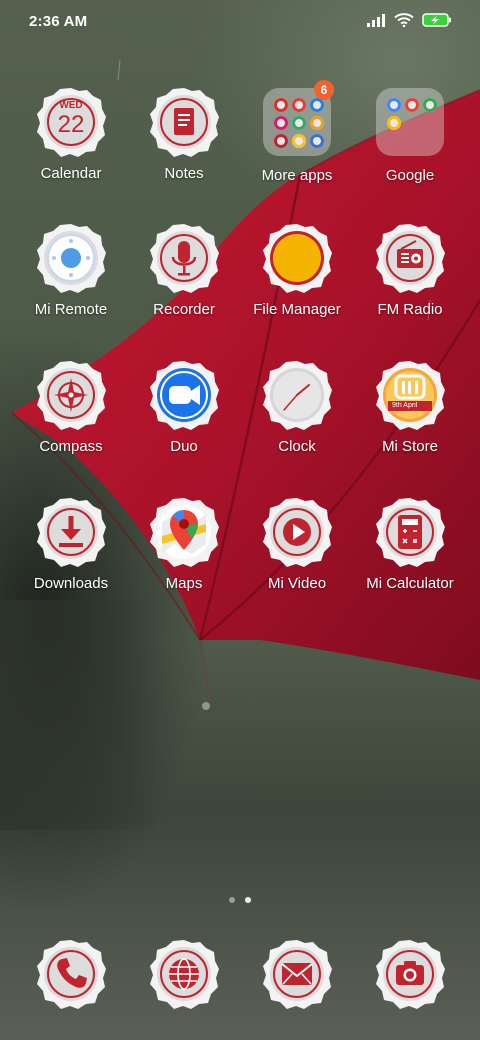 The width and height of the screenshot is (480, 1040). What do you see at coordinates (297, 583) in the screenshot?
I see `app-label: Mi Video` at bounding box center [297, 583].